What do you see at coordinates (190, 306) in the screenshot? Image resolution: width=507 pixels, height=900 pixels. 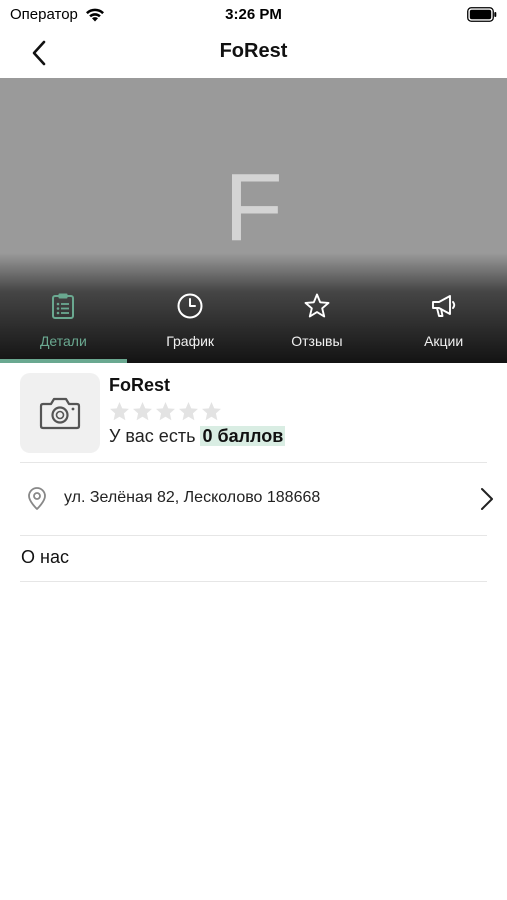 I see `clock-icon` at bounding box center [190, 306].